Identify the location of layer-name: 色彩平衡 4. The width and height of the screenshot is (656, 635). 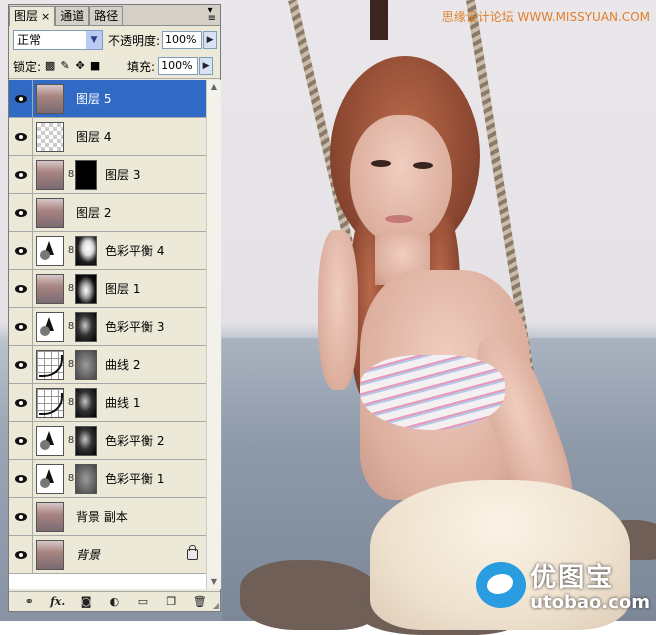
(134, 250).